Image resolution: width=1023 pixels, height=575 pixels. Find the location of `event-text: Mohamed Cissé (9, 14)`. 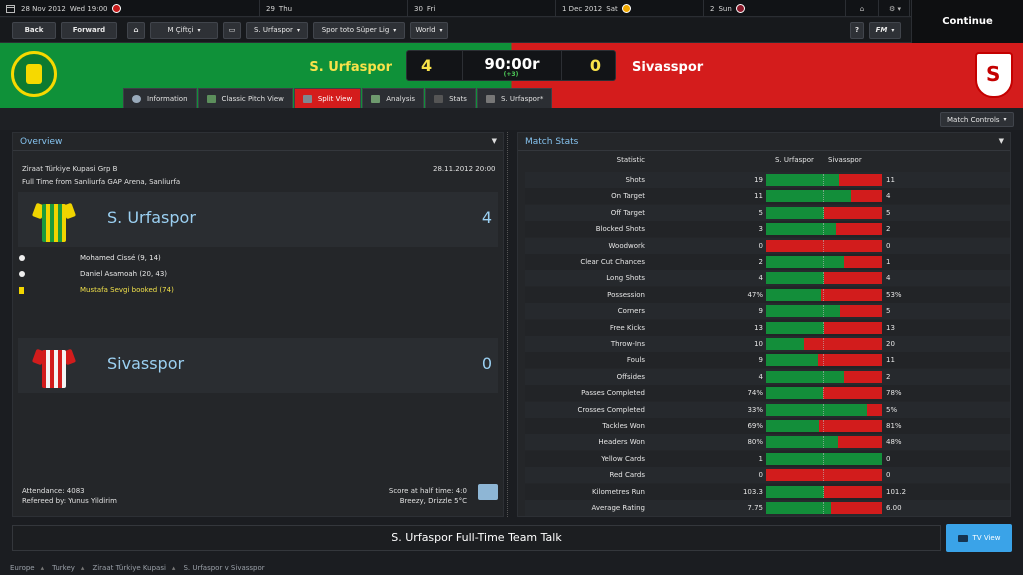

event-text: Mohamed Cissé (9, 14) is located at coordinates (120, 258).